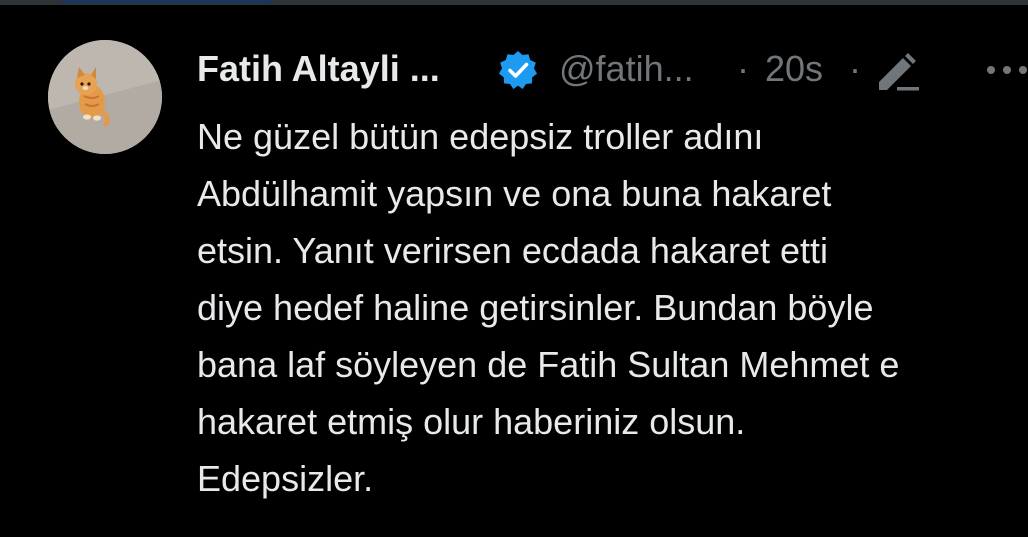  Describe the element at coordinates (514, 193) in the screenshot. I see `tweet-text-line: Abdülhamit yapsın ve ona buna hakaret` at that location.